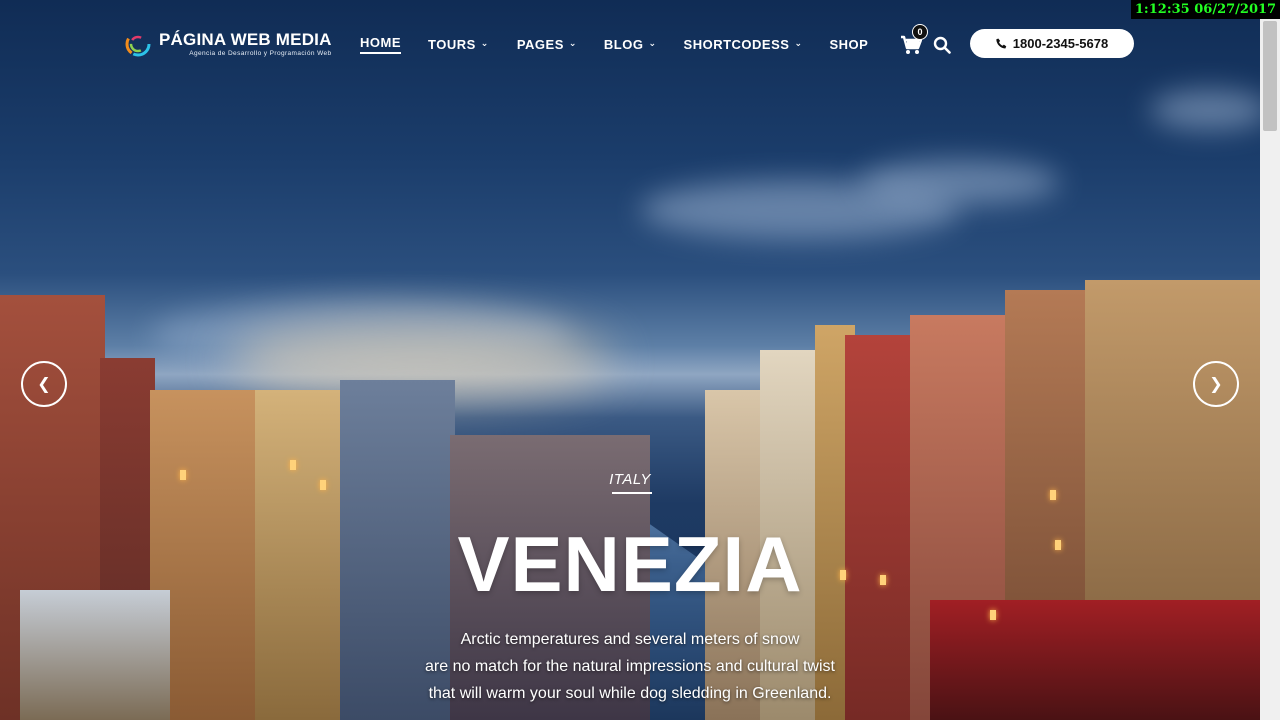  Describe the element at coordinates (245, 39) in the screenshot. I see `brand-title: PÁGINA WEB MEDIA` at that location.